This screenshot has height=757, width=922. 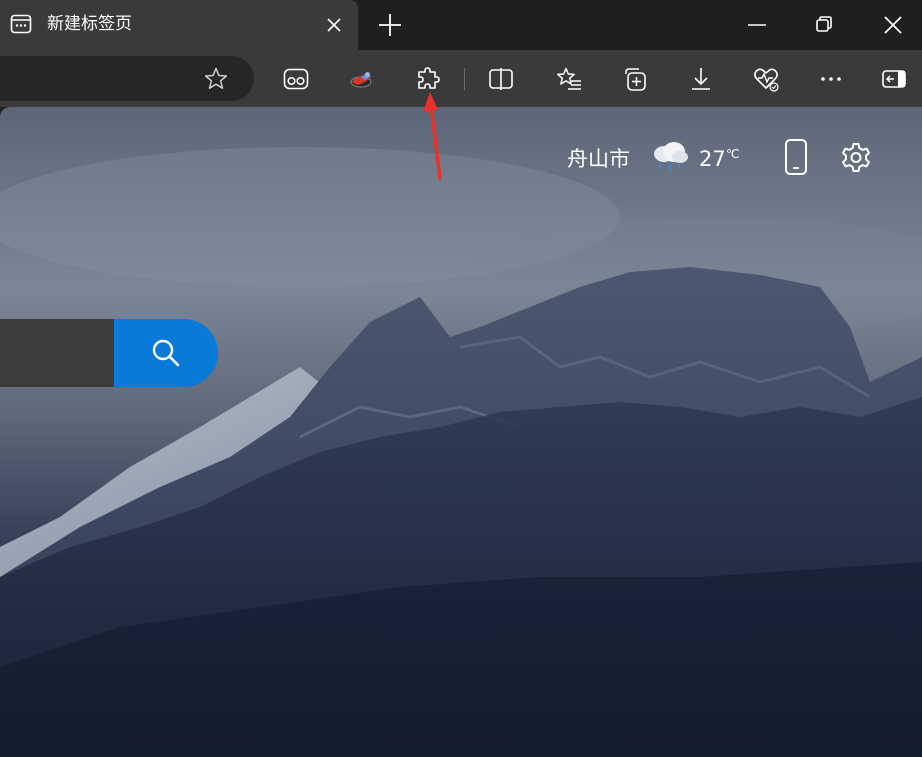 What do you see at coordinates (179, 25) in the screenshot?
I see `tab-new-tab-page: 新建标签页` at bounding box center [179, 25].